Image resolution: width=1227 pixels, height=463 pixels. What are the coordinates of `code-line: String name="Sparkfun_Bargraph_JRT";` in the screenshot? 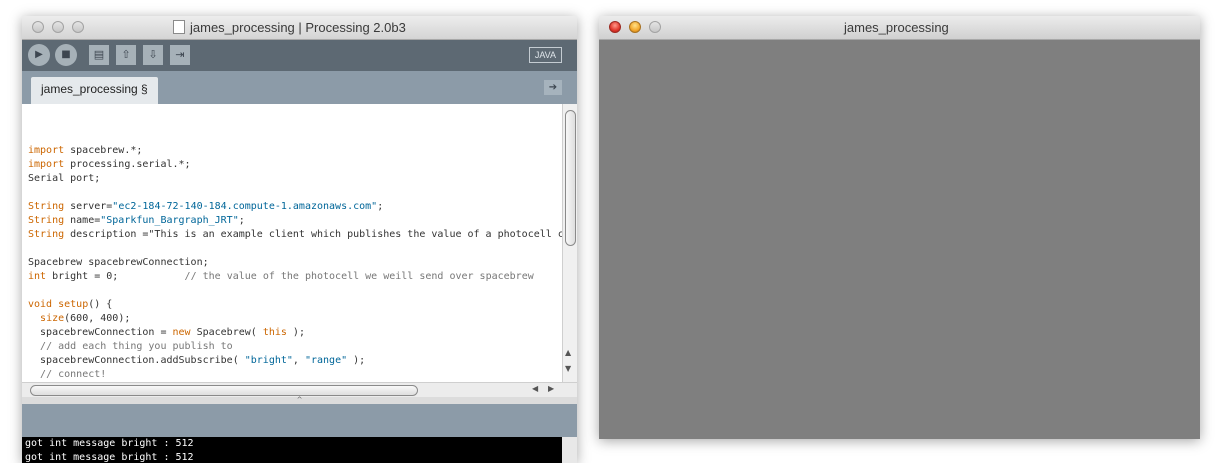 It's located at (136, 220).